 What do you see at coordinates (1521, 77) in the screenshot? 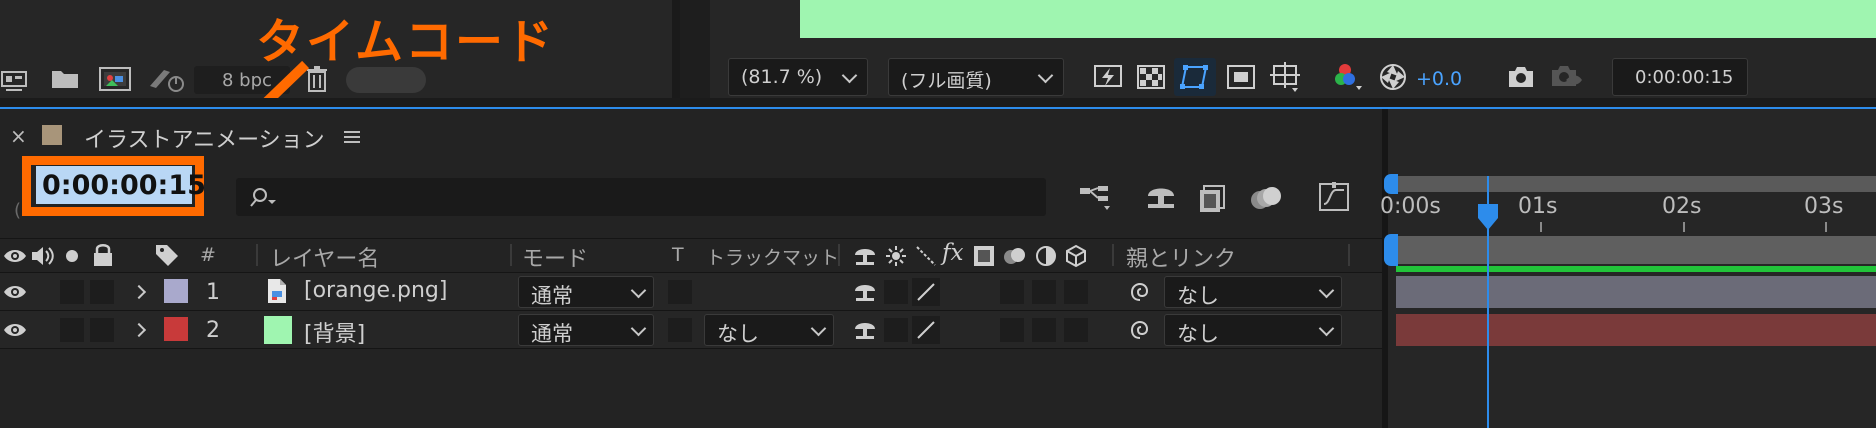
I see `snapshot-camera-icon` at bounding box center [1521, 77].